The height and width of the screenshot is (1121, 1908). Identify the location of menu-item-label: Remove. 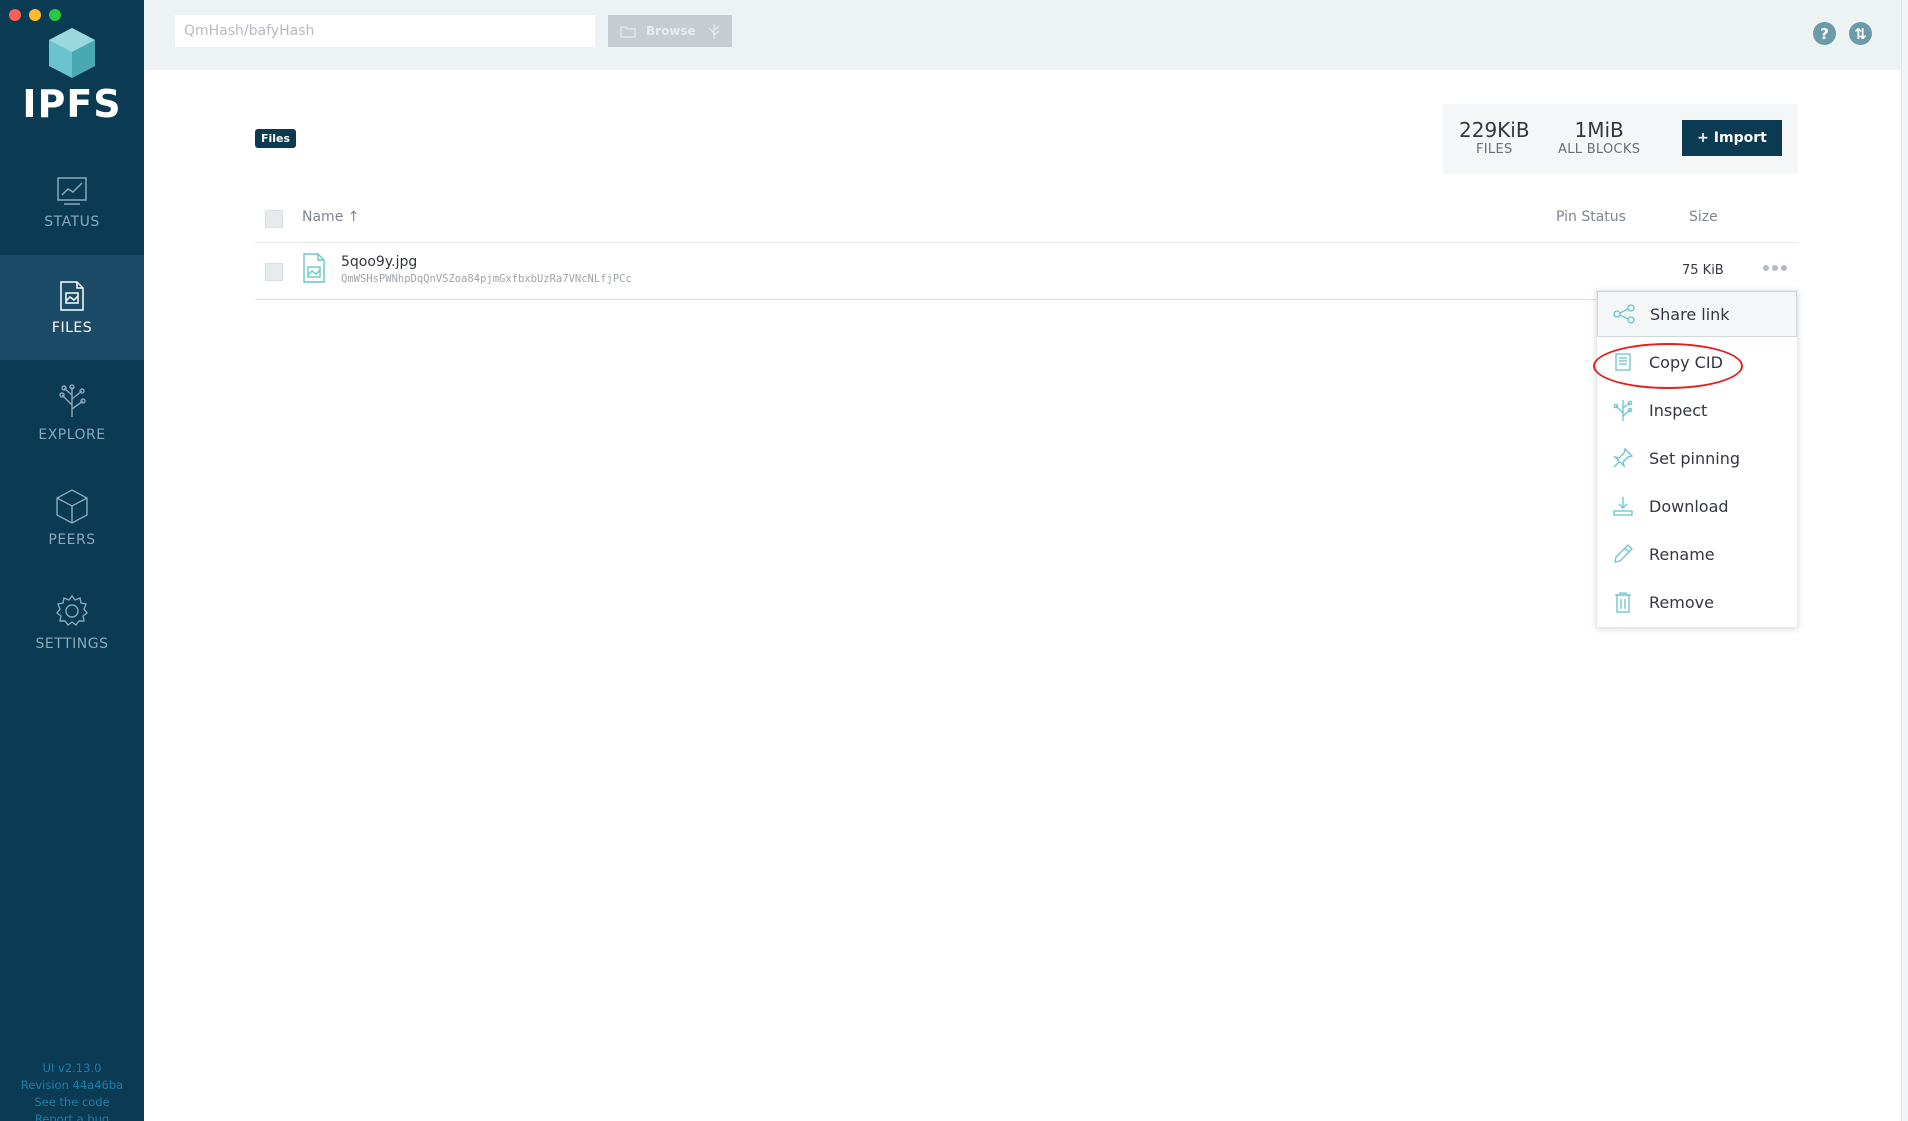
(1681, 602).